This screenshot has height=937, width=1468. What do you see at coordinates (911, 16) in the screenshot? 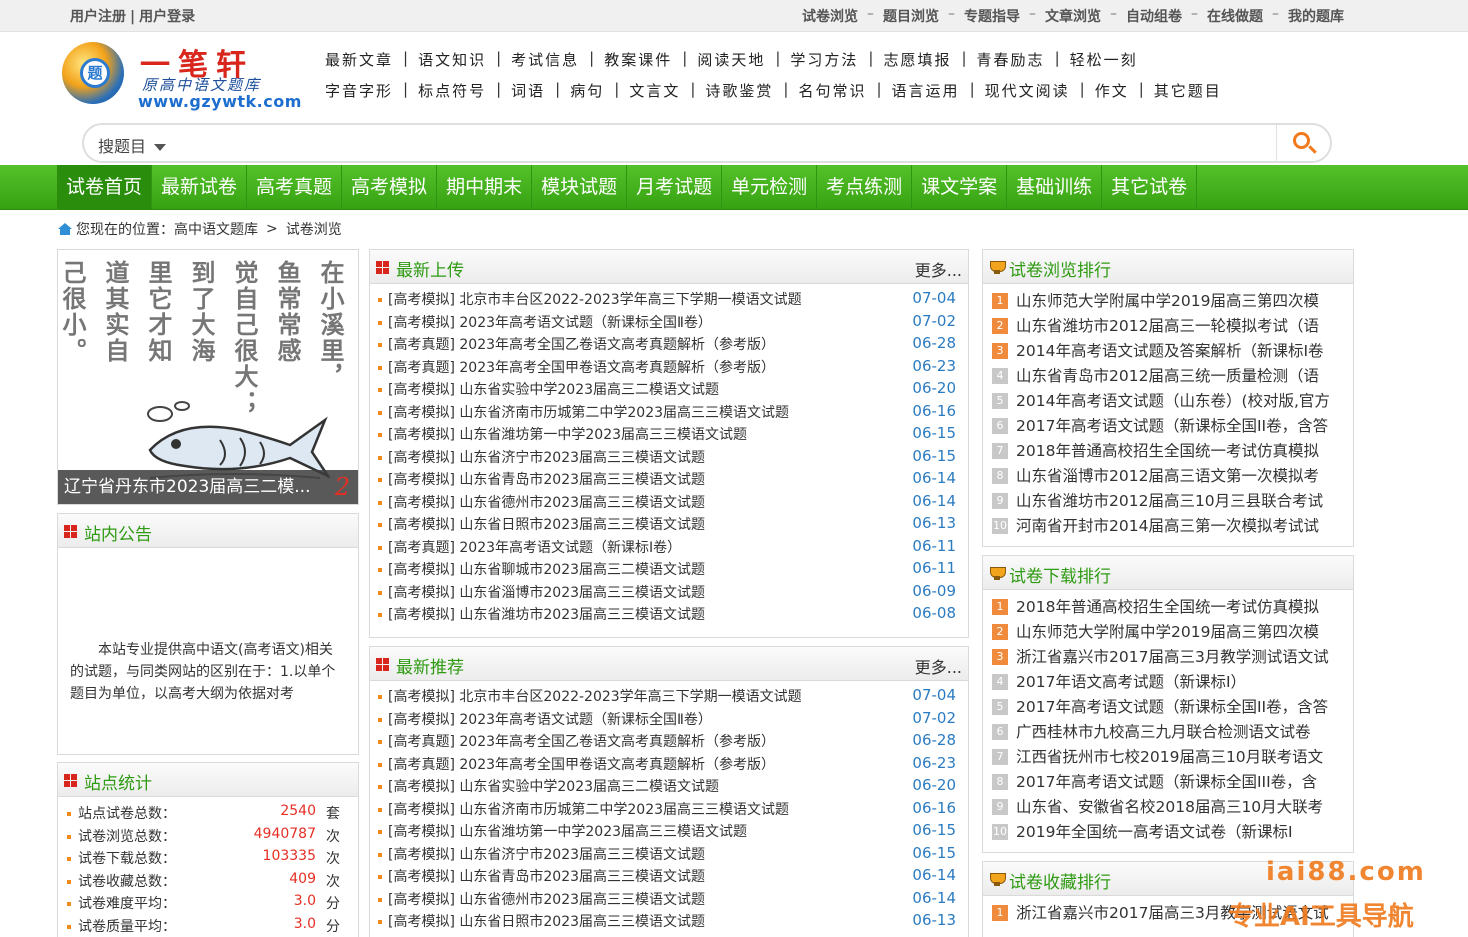
I see `top-link-question-browse: 题目浏览` at bounding box center [911, 16].